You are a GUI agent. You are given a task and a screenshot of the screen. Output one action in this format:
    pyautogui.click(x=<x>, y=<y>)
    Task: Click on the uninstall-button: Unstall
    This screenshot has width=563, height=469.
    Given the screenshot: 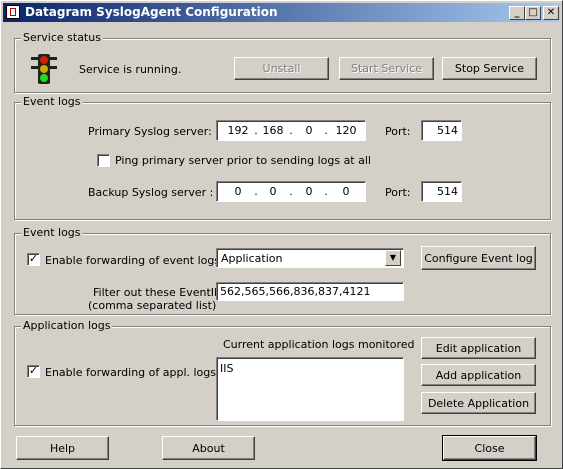 What is the action you would take?
    pyautogui.click(x=281, y=68)
    